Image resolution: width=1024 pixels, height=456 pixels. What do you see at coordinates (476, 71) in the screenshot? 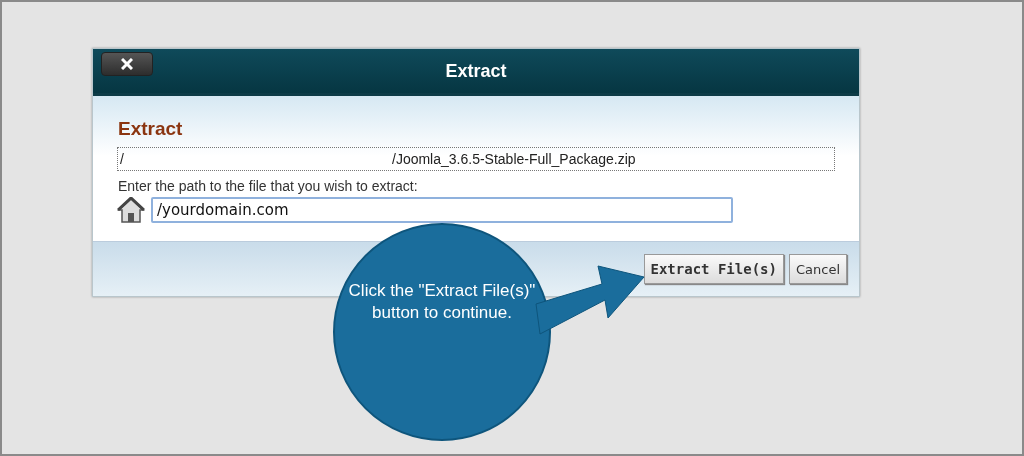
I see `dialog-title: Extract` at bounding box center [476, 71].